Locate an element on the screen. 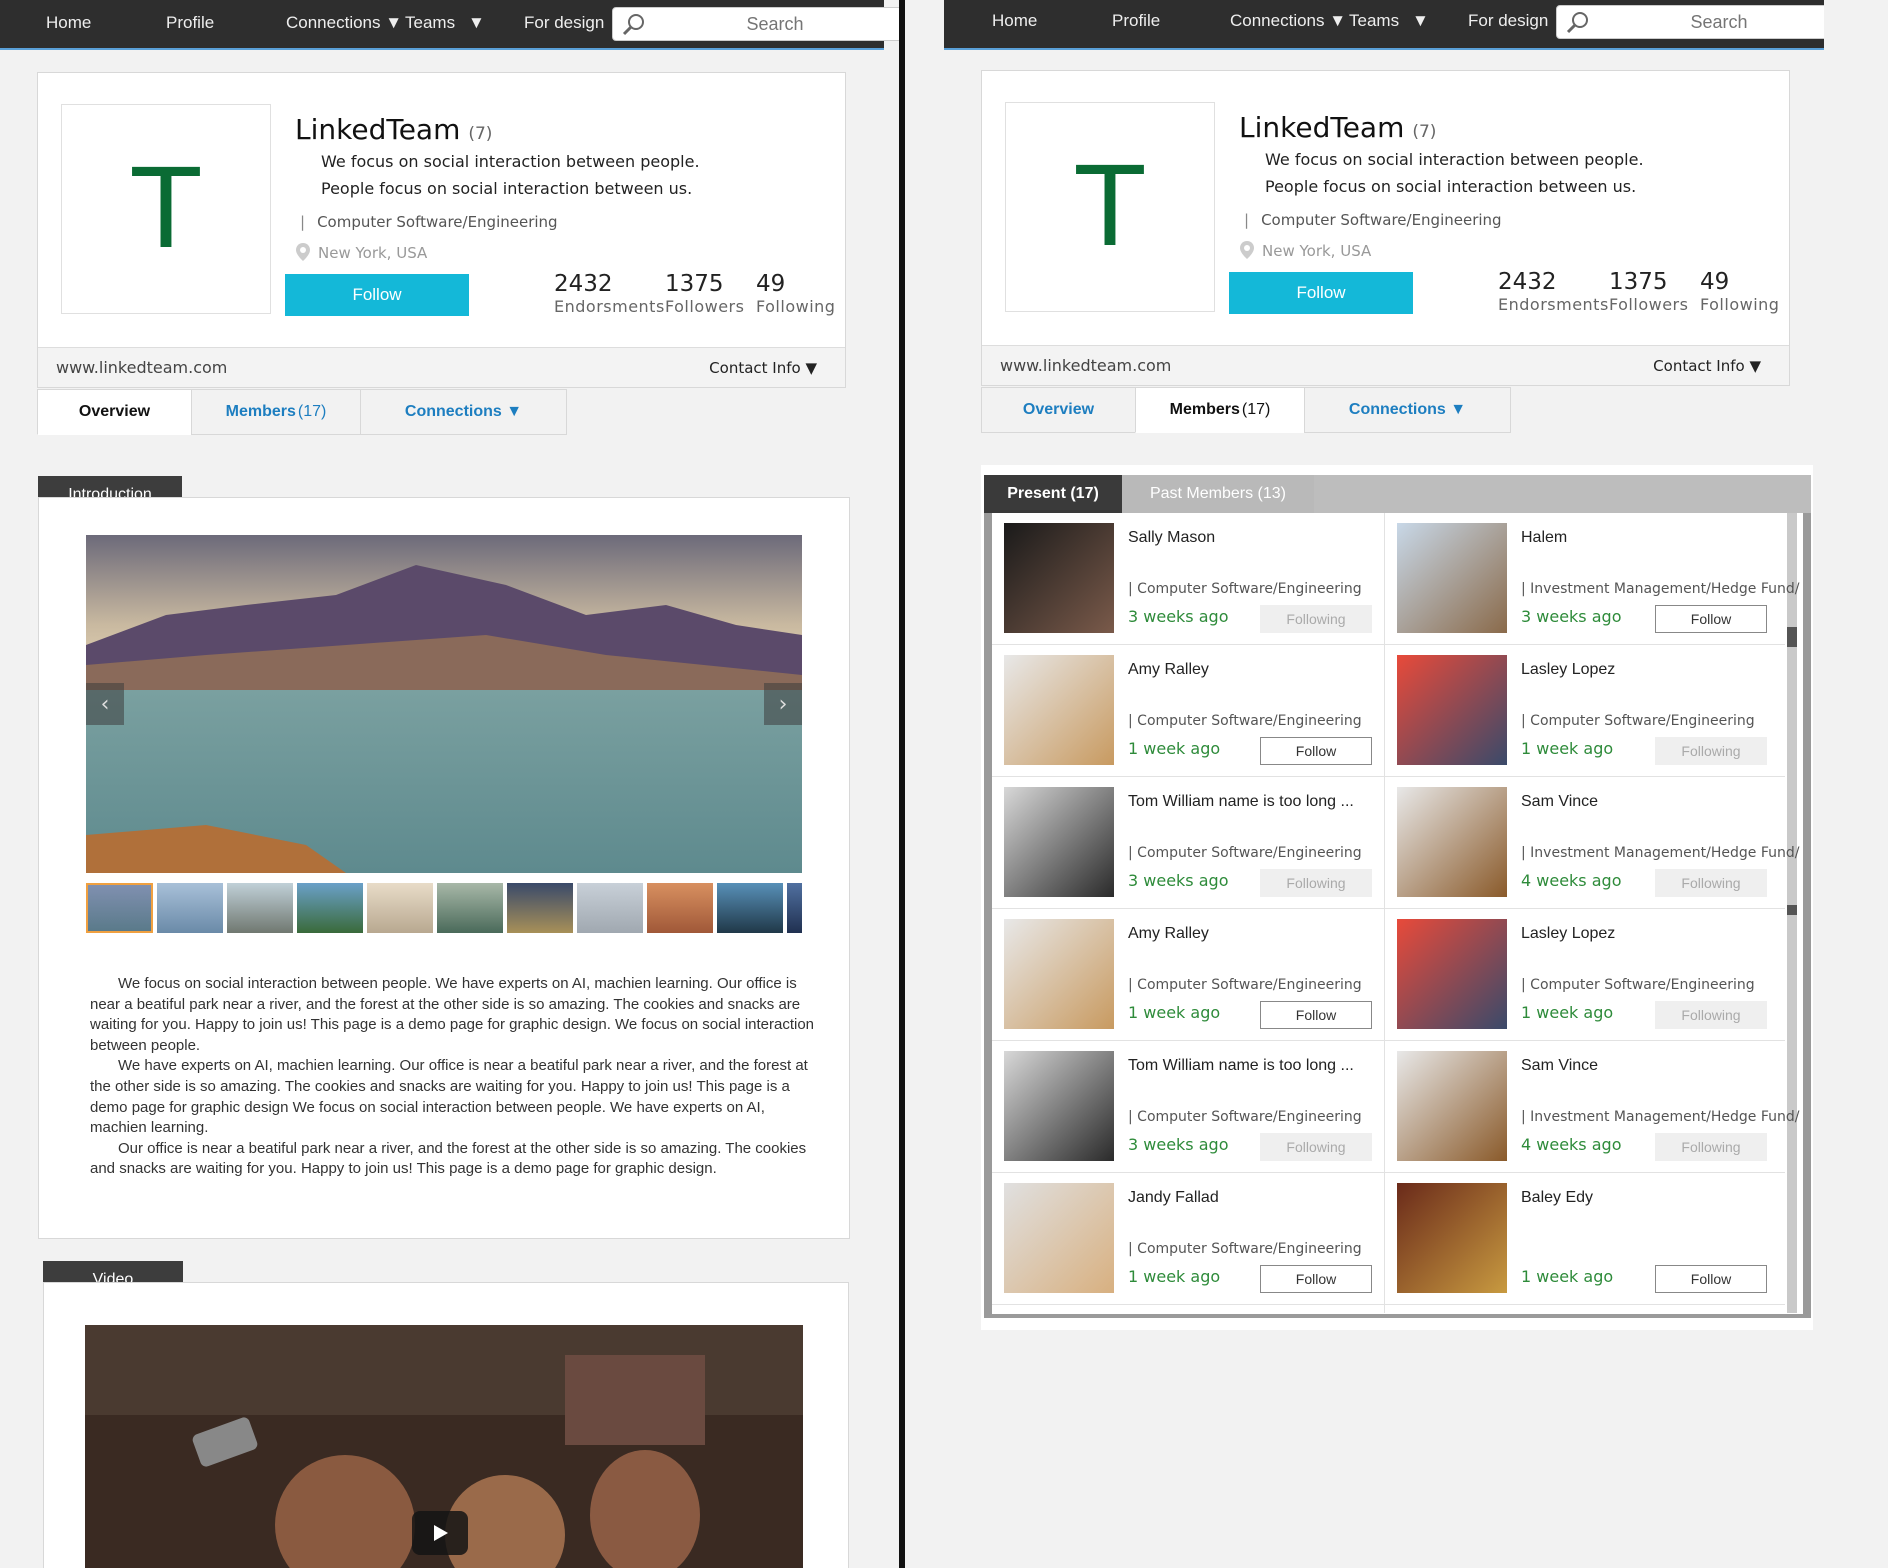 The image size is (1888, 1568). tab-present-members: Present (17) is located at coordinates (1053, 494).